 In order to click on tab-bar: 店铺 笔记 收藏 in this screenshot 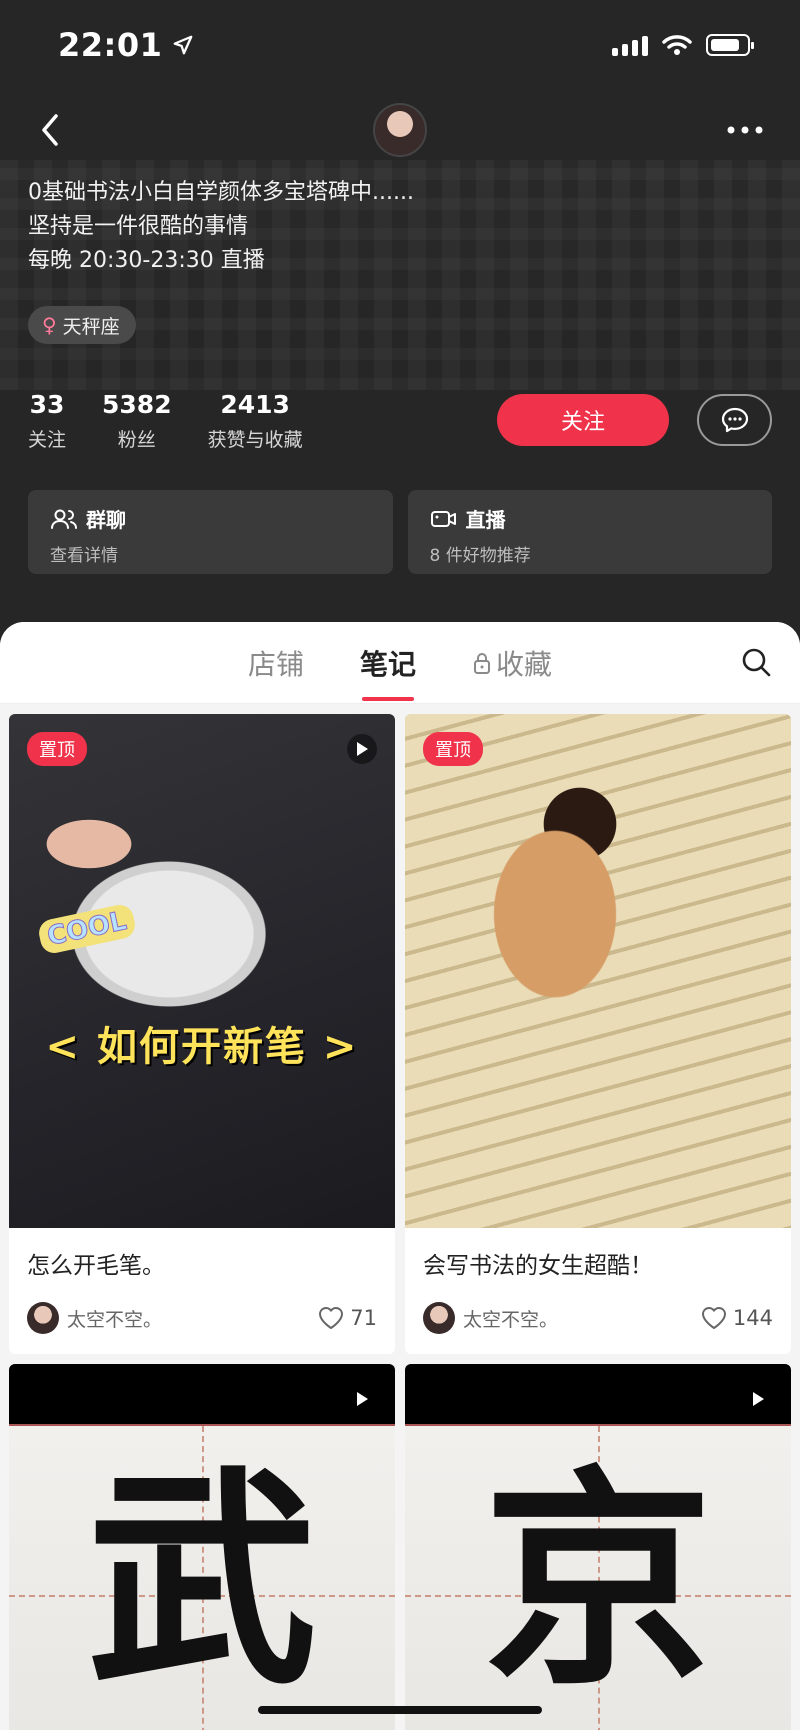, I will do `click(400, 663)`.